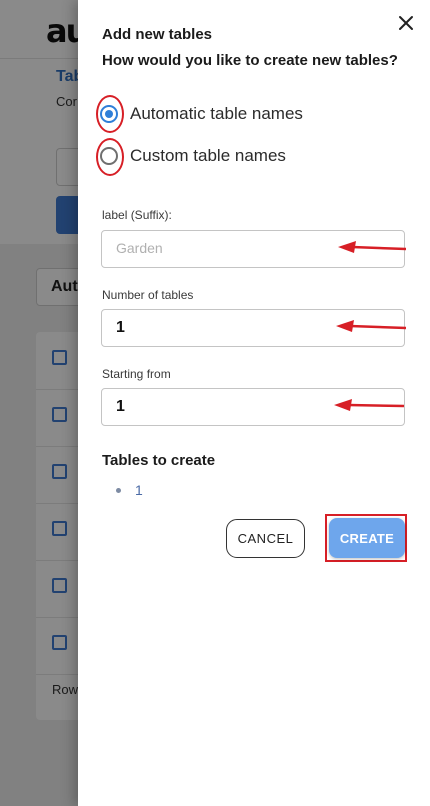  What do you see at coordinates (109, 156) in the screenshot?
I see `radio-unchecked-icon` at bounding box center [109, 156].